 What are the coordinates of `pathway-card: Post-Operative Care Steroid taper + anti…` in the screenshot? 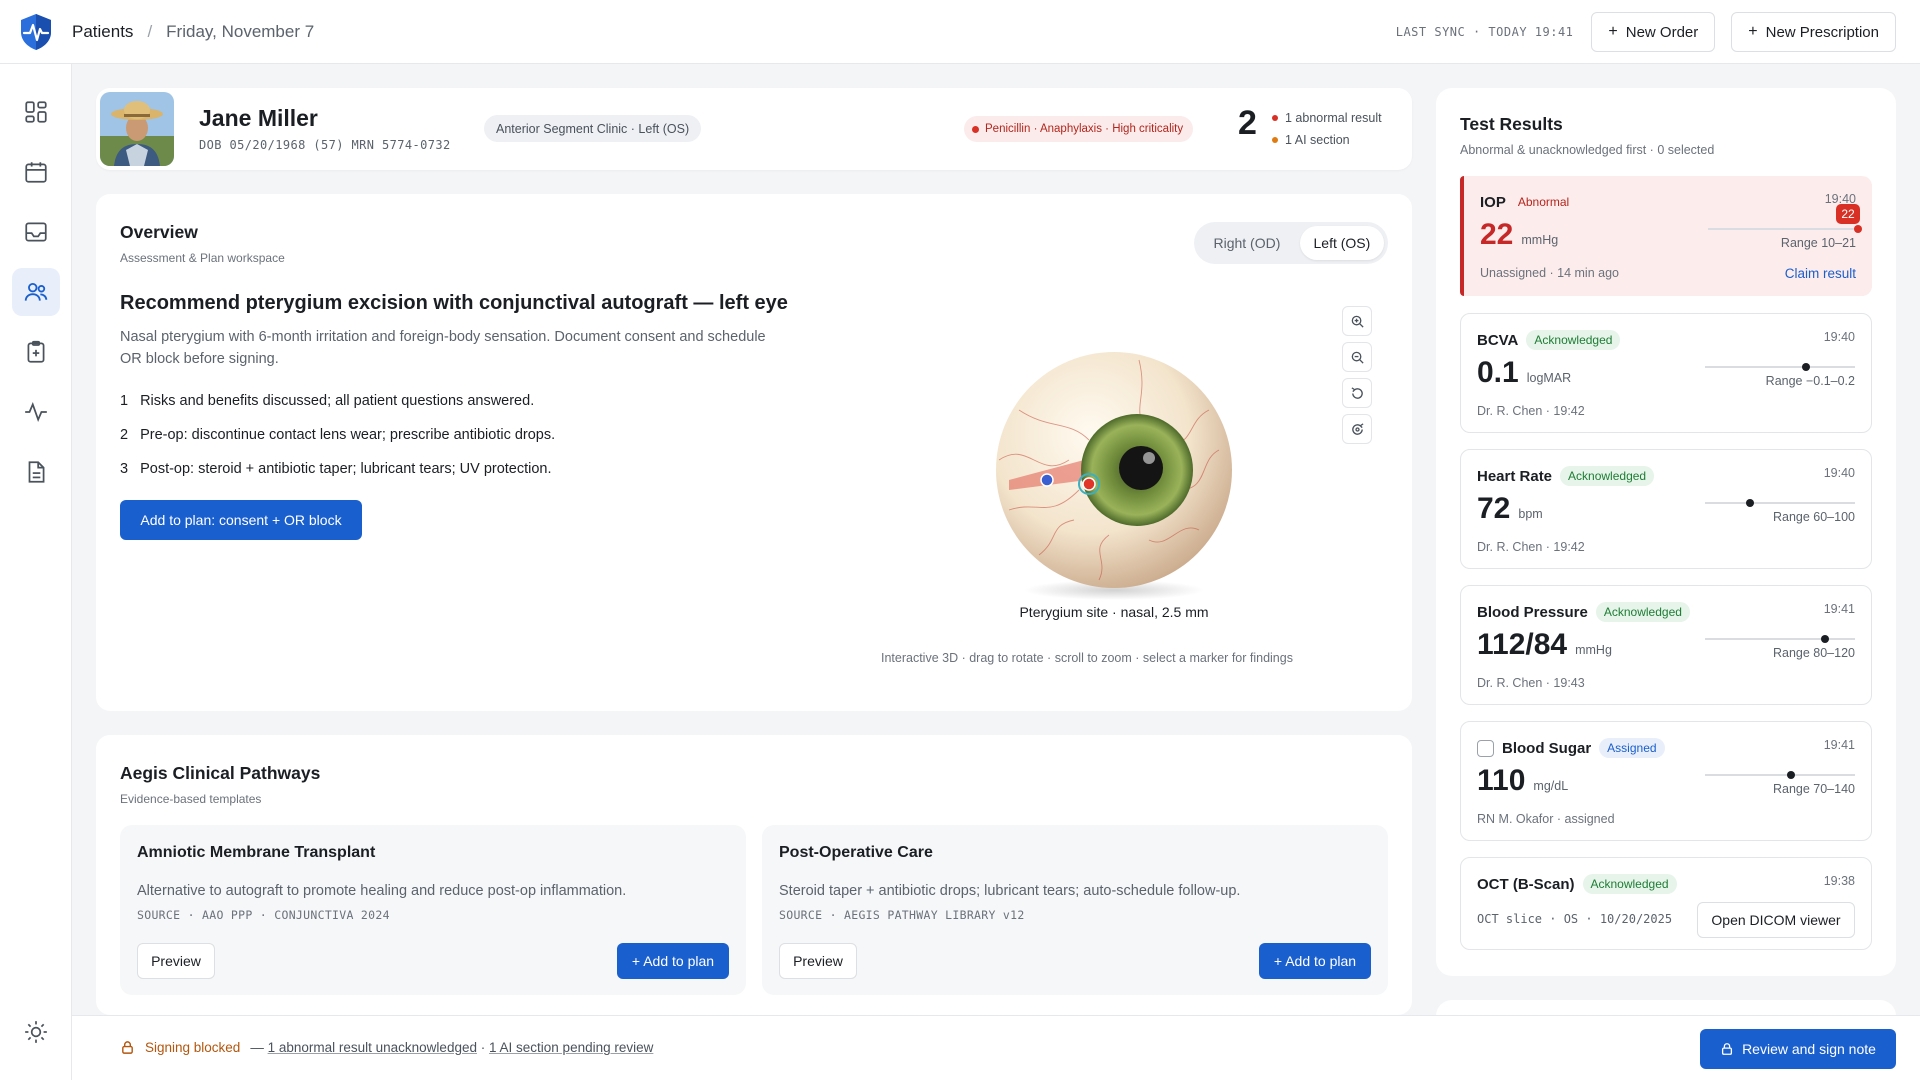 It's located at (1075, 910).